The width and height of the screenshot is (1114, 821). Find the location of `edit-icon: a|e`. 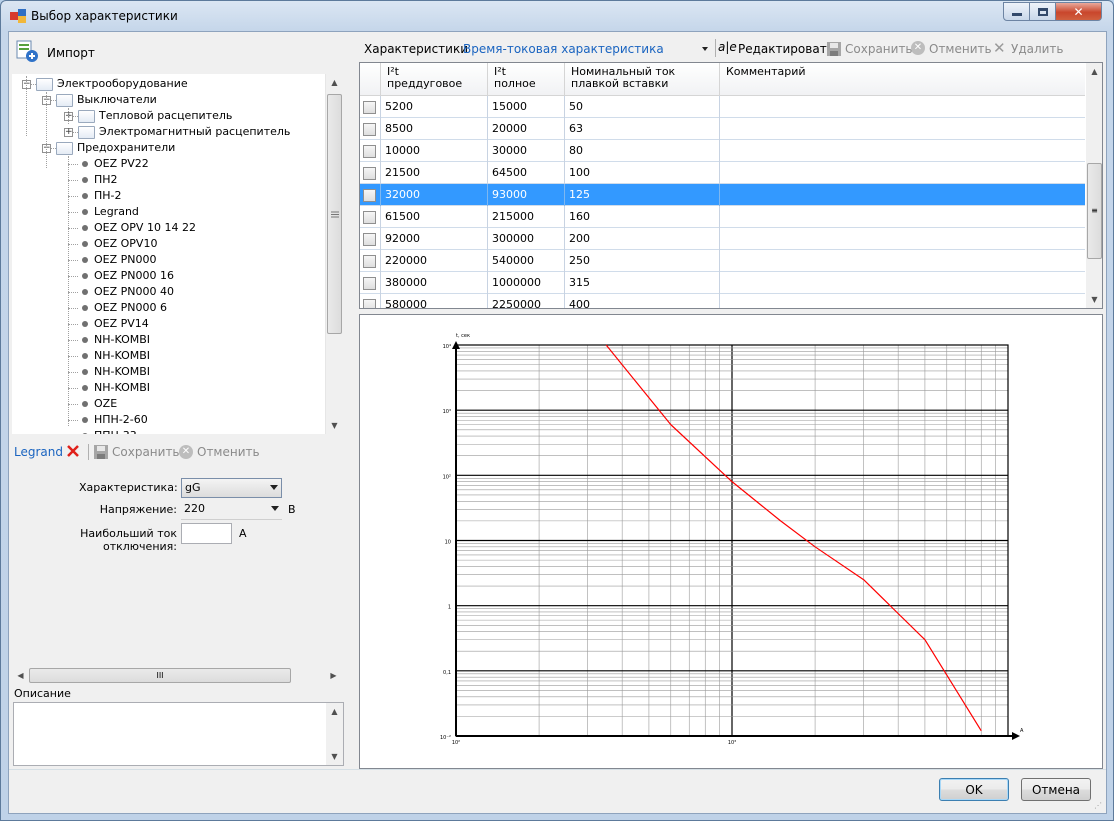

edit-icon: a|e is located at coordinates (727, 48).